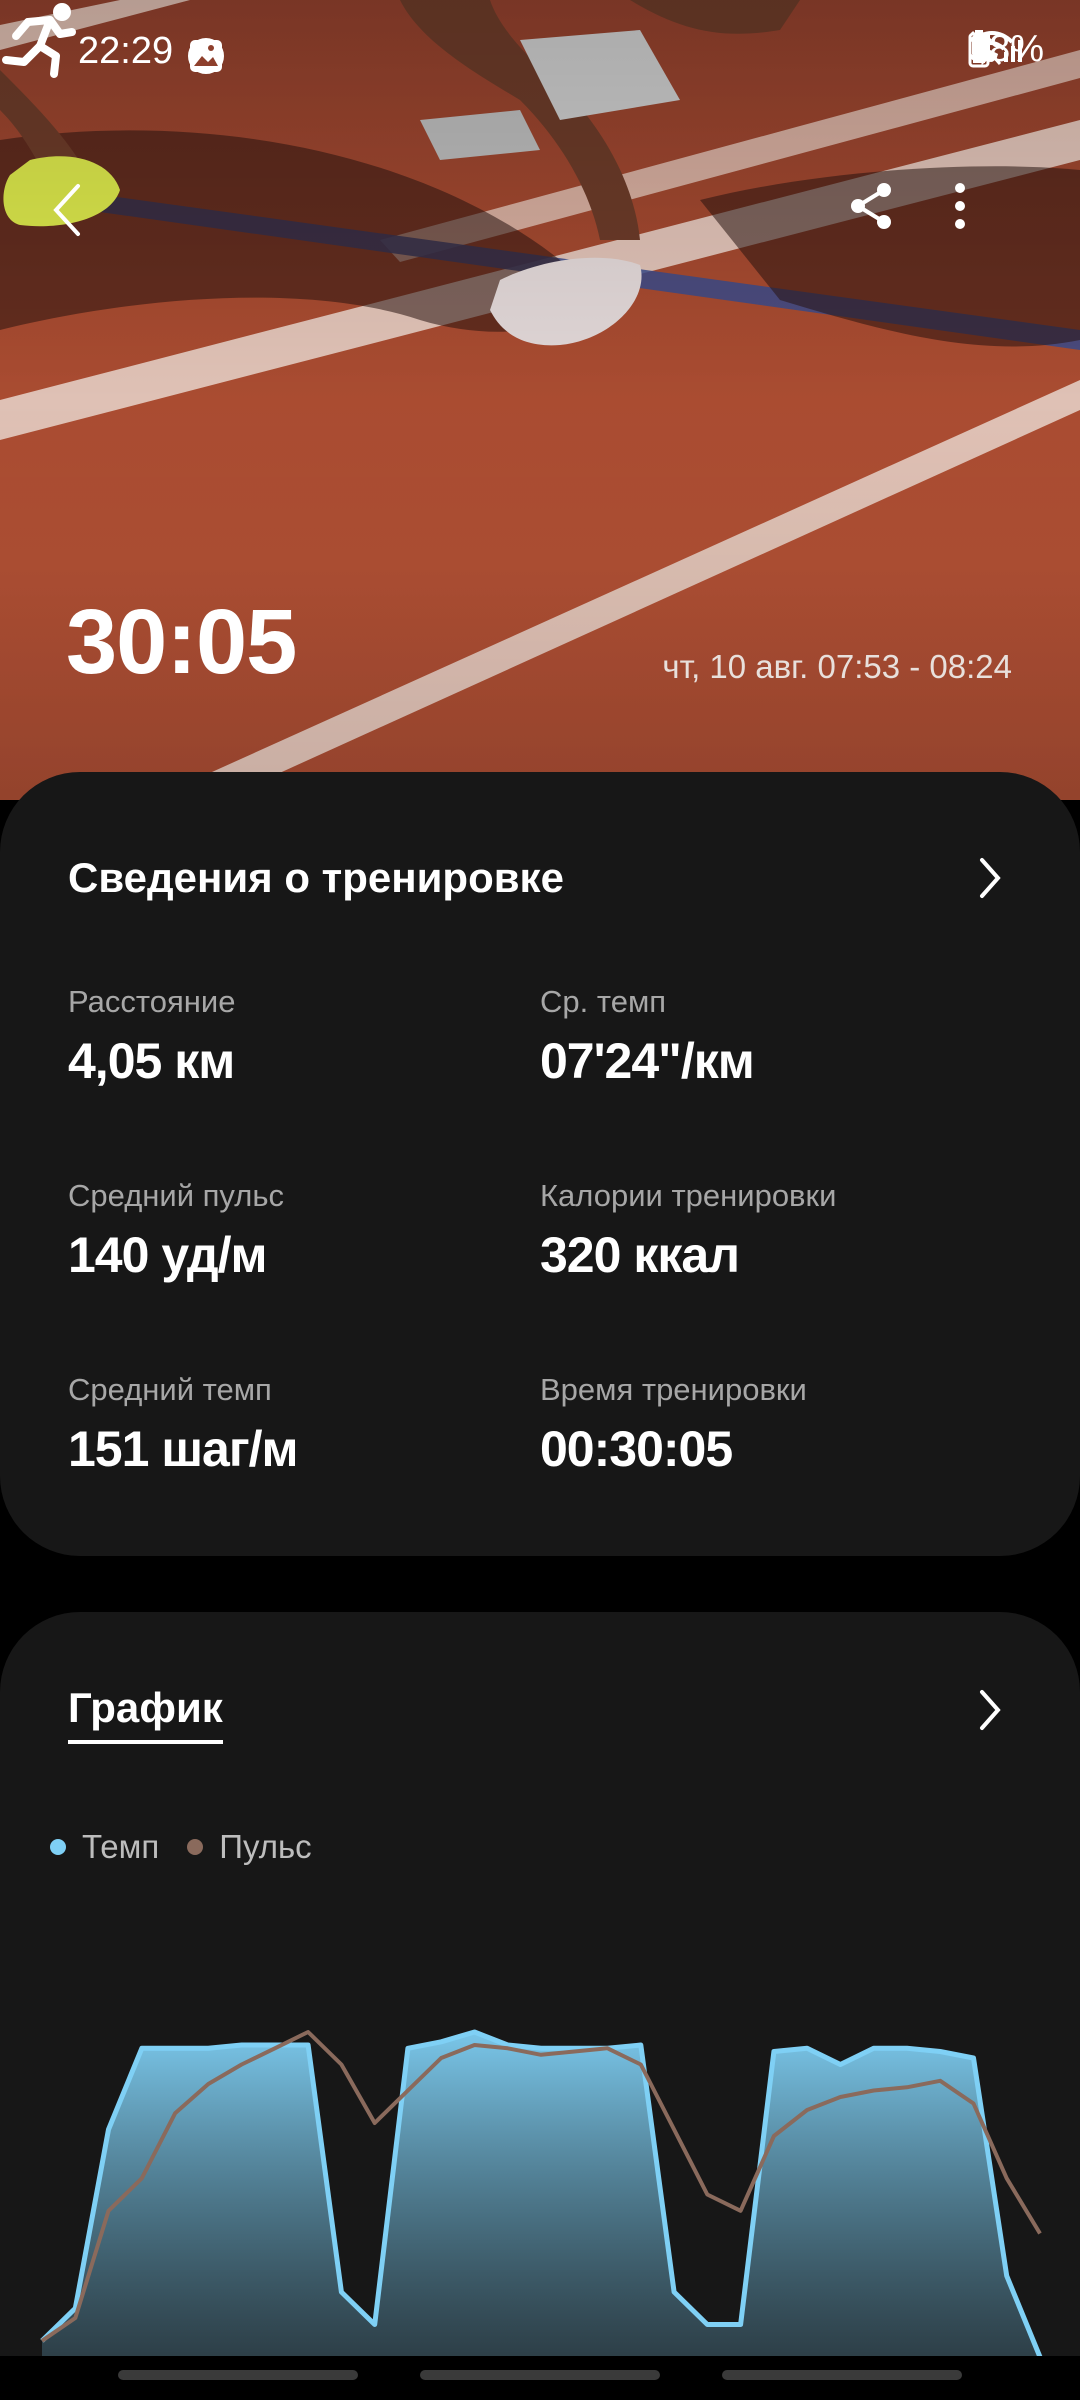 The width and height of the screenshot is (1080, 2400). Describe the element at coordinates (238, 2375) in the screenshot. I see `nav-recent-button` at that location.